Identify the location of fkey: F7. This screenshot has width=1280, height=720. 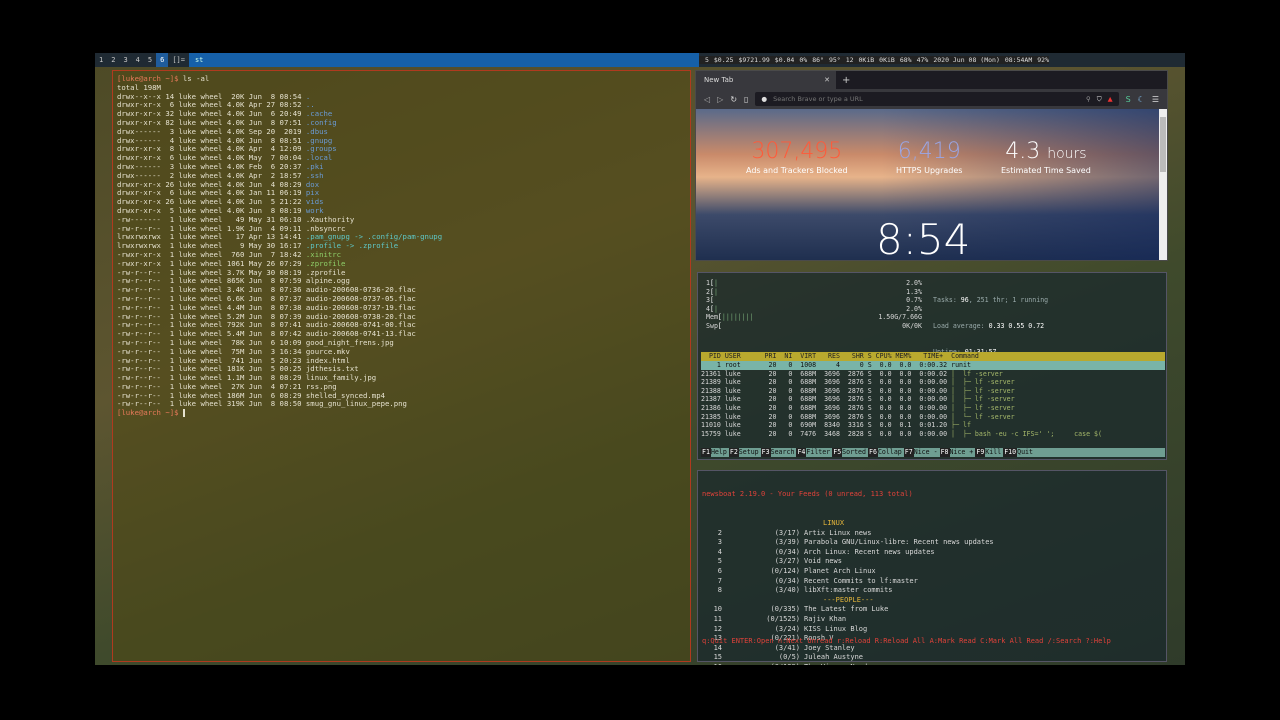
(908, 452).